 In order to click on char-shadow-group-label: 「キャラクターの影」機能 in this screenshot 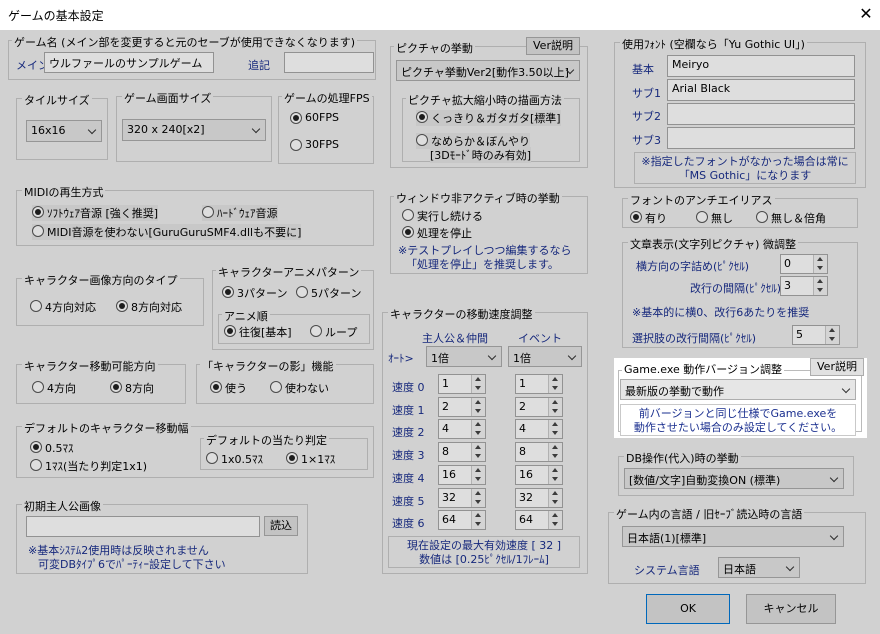, I will do `click(268, 366)`.